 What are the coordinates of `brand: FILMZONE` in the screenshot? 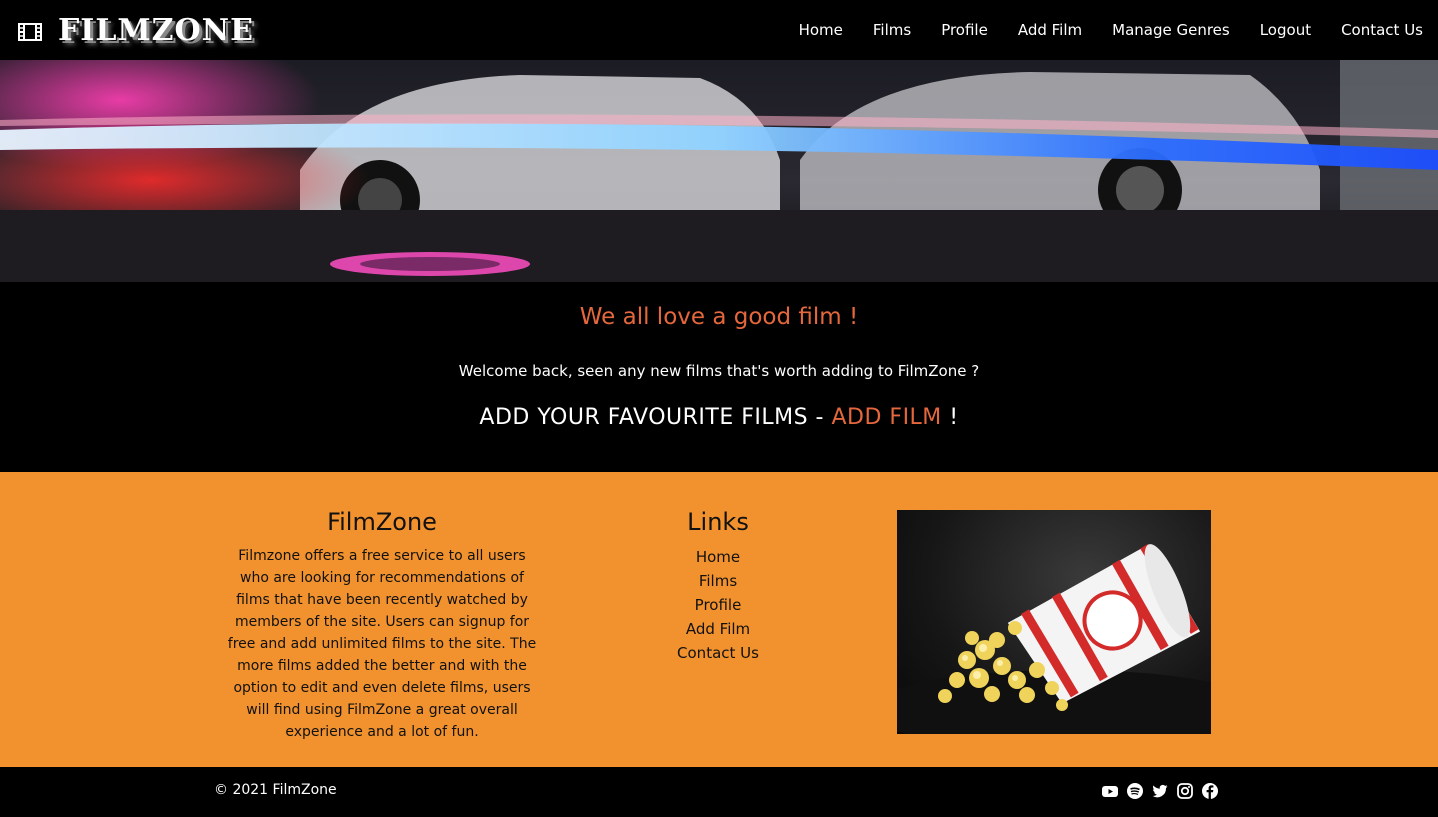 It's located at (136, 30).